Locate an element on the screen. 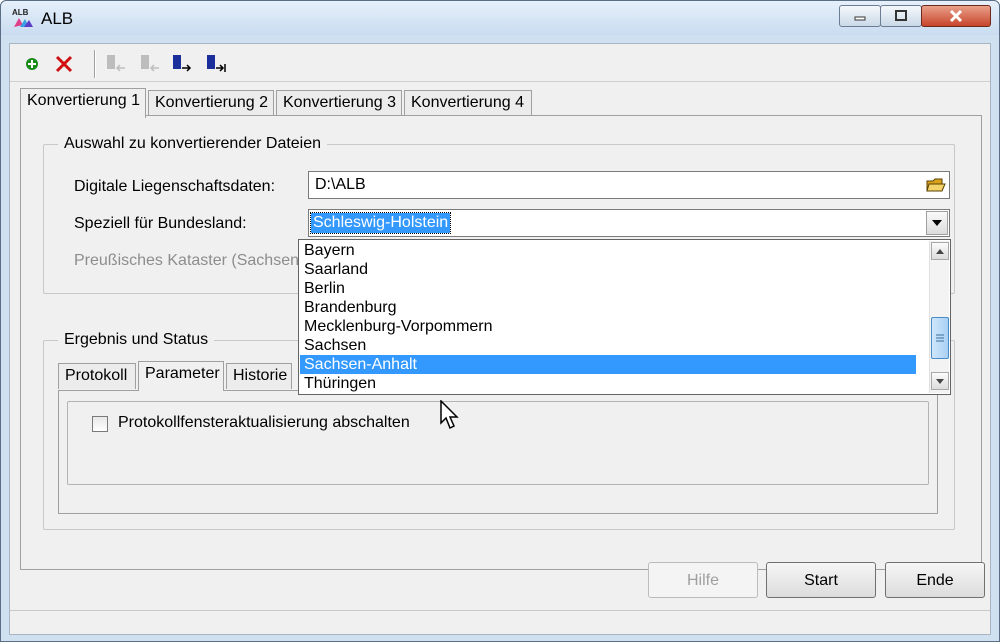 The height and width of the screenshot is (642, 1000). move-right-end-button is located at coordinates (216, 64).